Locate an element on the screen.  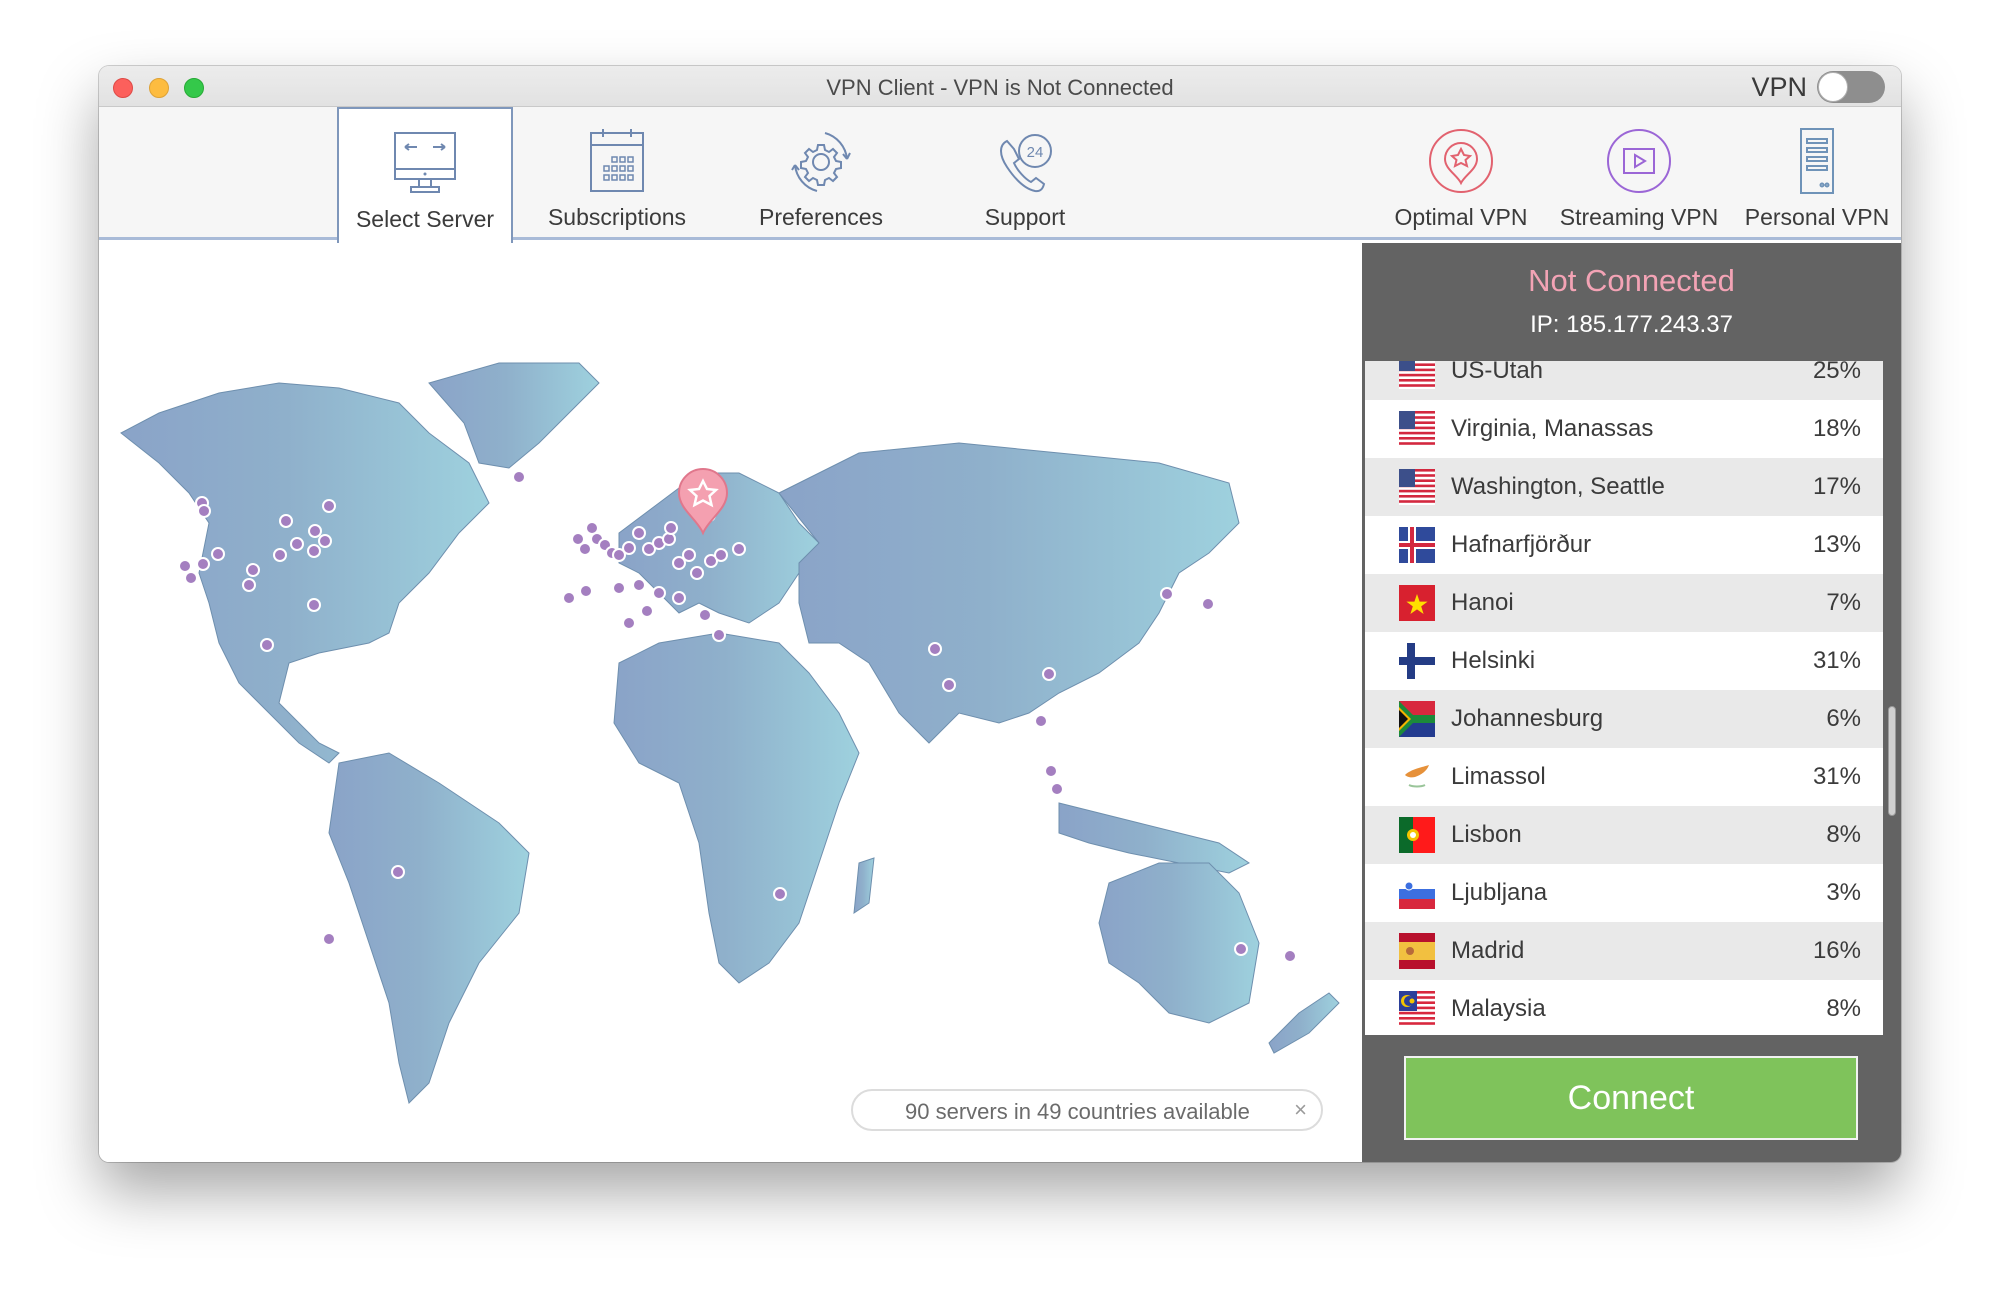
server-row: US-Utah 25% is located at coordinates (1624, 380).